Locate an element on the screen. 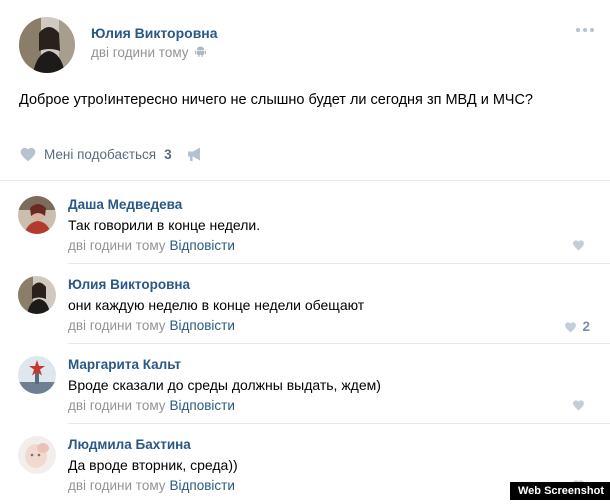  post-divider is located at coordinates (305, 180).